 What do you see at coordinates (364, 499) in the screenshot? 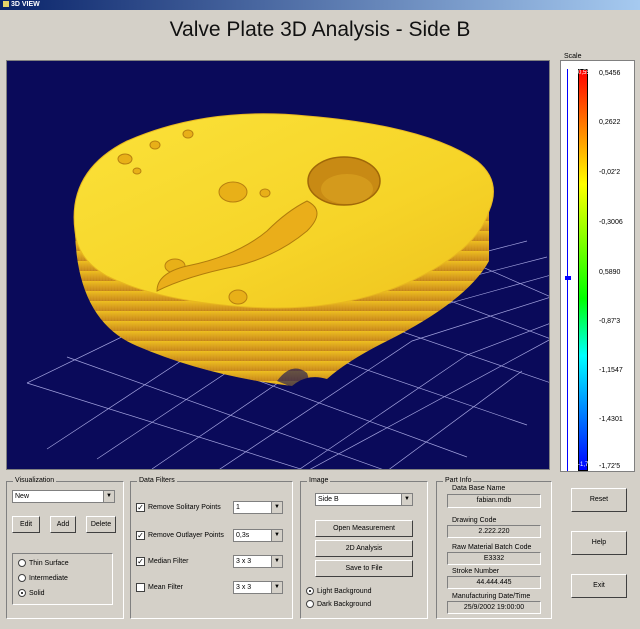
I see `image-side-select: Side B ▼` at bounding box center [364, 499].